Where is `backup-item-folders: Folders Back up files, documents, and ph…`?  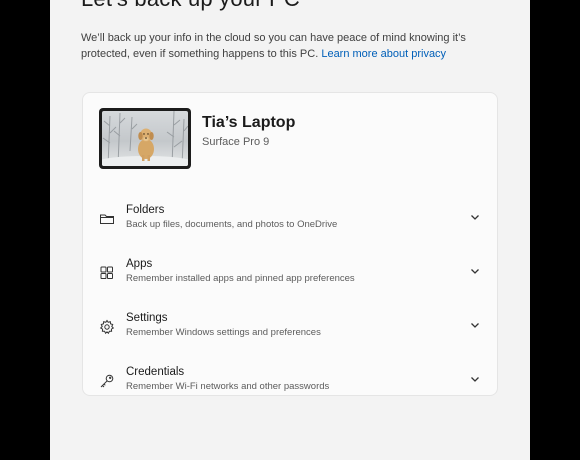 backup-item-folders: Folders Back up files, documents, and ph… is located at coordinates (291, 224).